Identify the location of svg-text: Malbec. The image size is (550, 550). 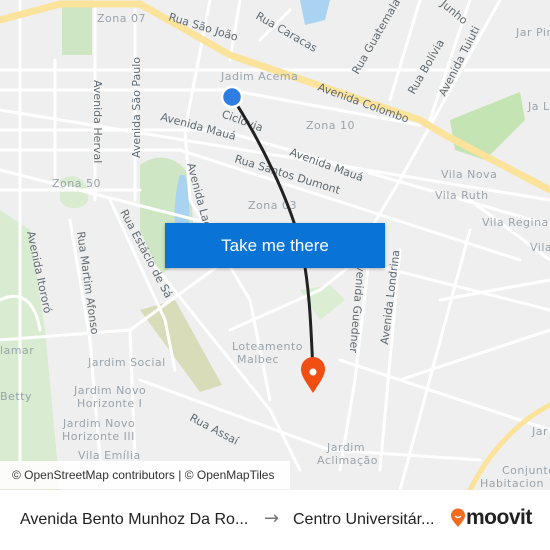
(258, 359).